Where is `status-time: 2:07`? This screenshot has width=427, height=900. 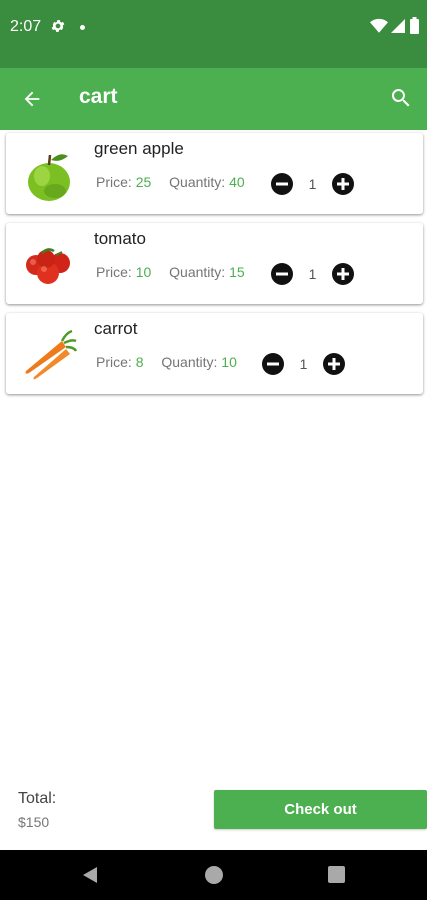 status-time: 2:07 is located at coordinates (26, 26).